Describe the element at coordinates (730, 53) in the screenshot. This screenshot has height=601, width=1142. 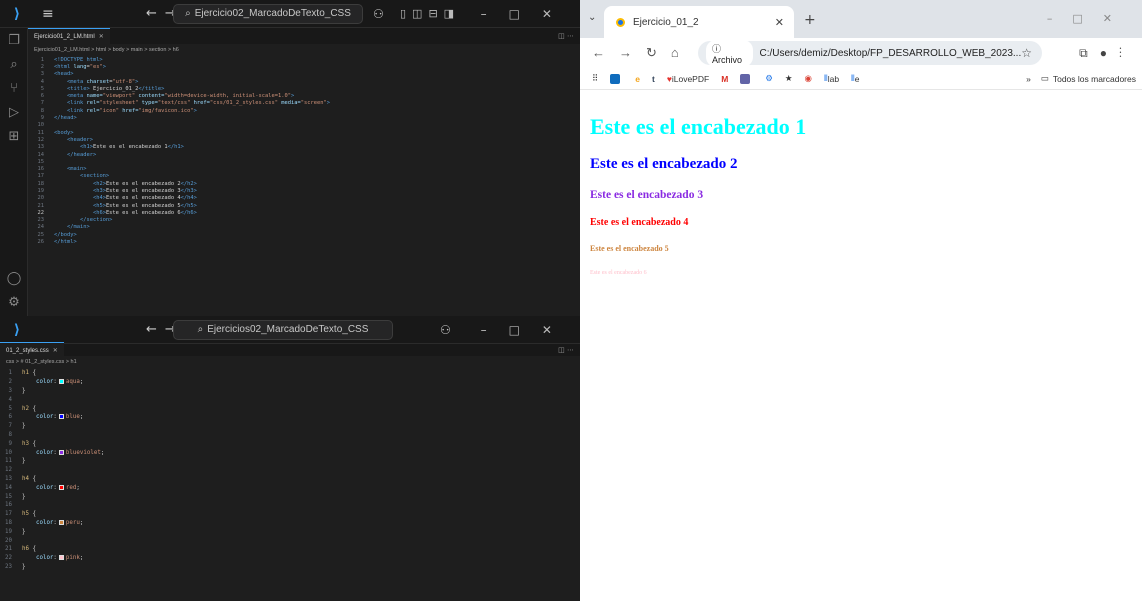
I see `info-chip: ⓘ Archivo` at that location.